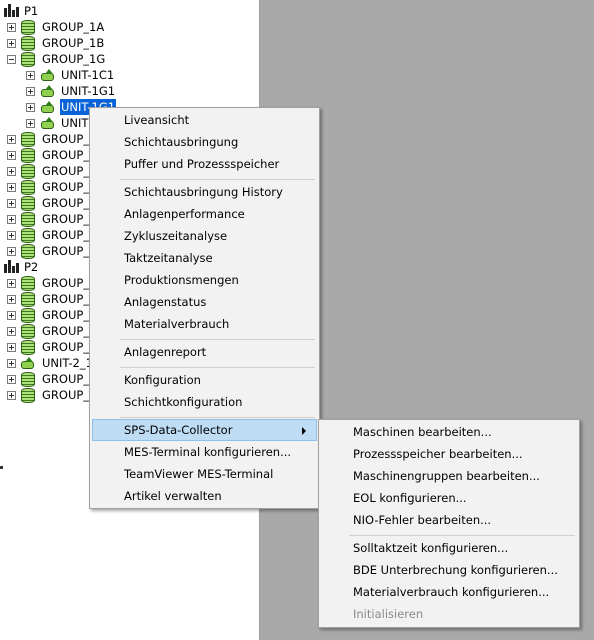 The width and height of the screenshot is (594, 640). I want to click on collapse-icon, so click(11, 59).